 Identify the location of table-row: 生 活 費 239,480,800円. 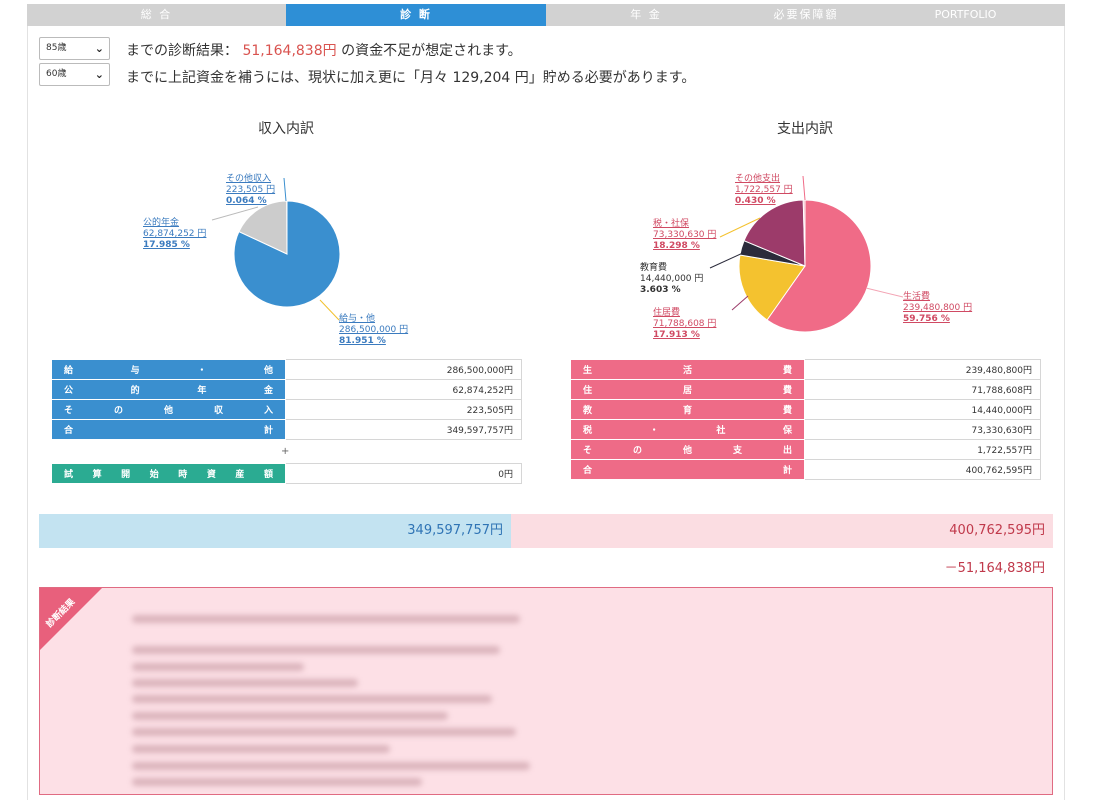
(805, 369).